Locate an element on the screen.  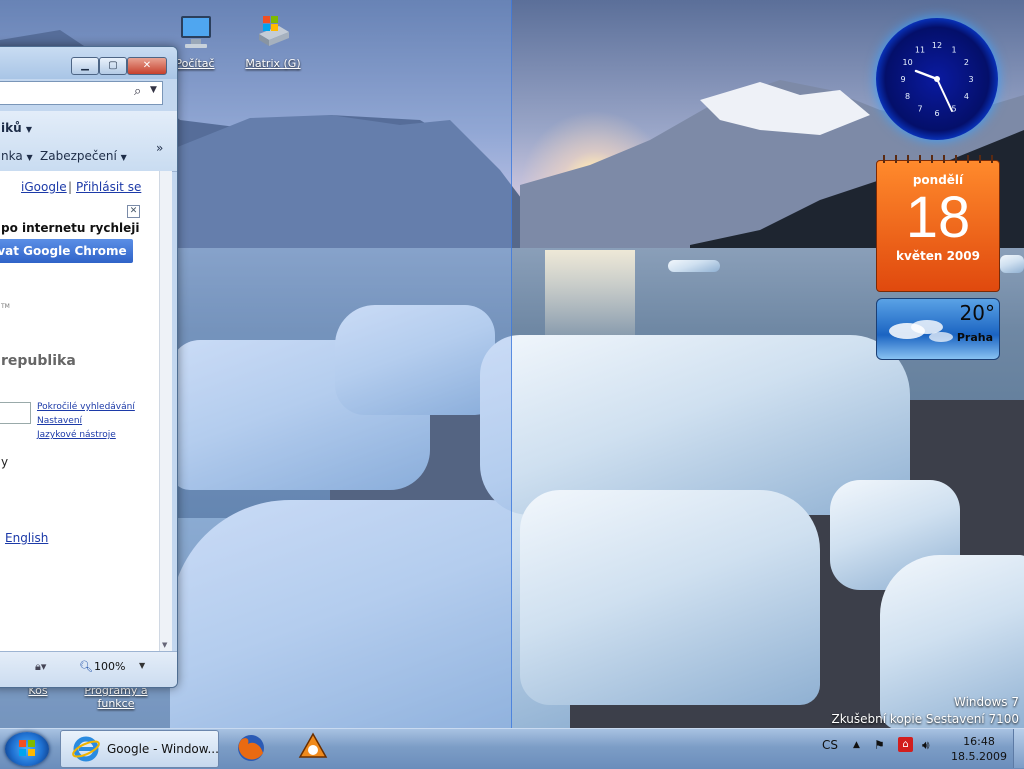
minimize-button: ▁ is located at coordinates (85, 66).